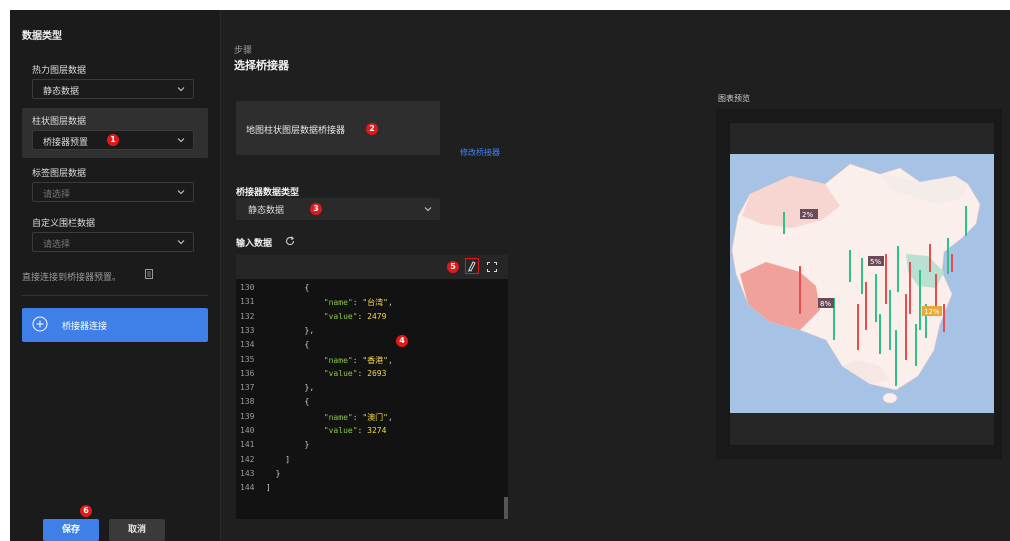 Image resolution: width=1010 pixels, height=541 pixels. I want to click on bar-layer-select: 桥接器预置 1, so click(113, 140).